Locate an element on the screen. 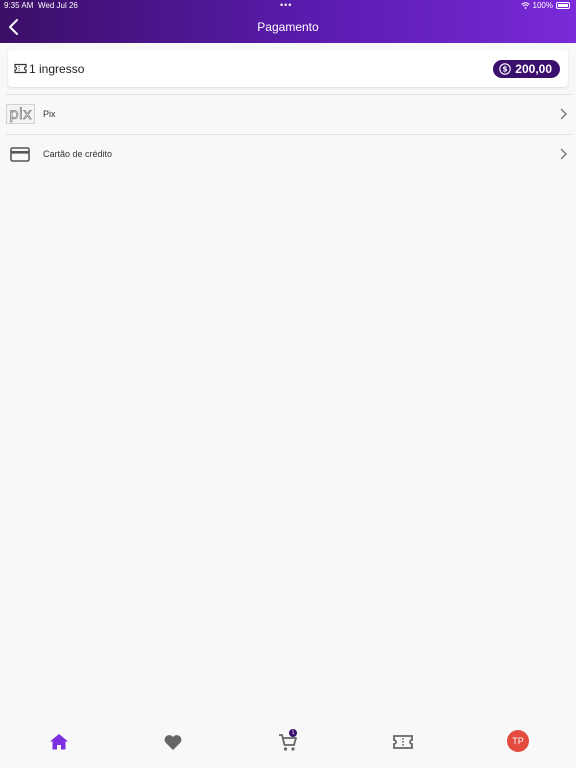  battery-icon is located at coordinates (563, 5).